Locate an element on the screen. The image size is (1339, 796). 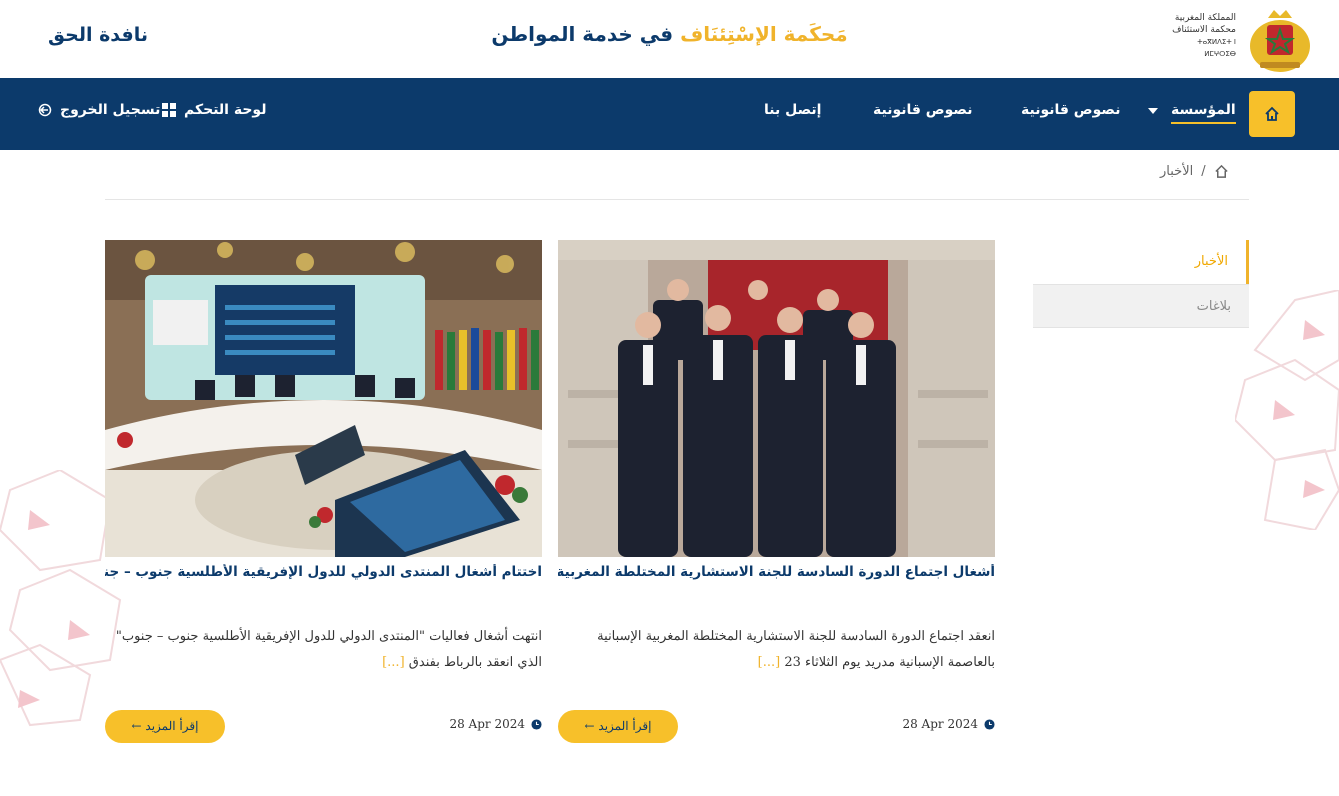
emblem-line-3: ⵜⴰⴳⵍⴷⵉⵜ ⵏ ⵍⵎⵖⵔⵉⴱ is located at coordinates (1216, 48).